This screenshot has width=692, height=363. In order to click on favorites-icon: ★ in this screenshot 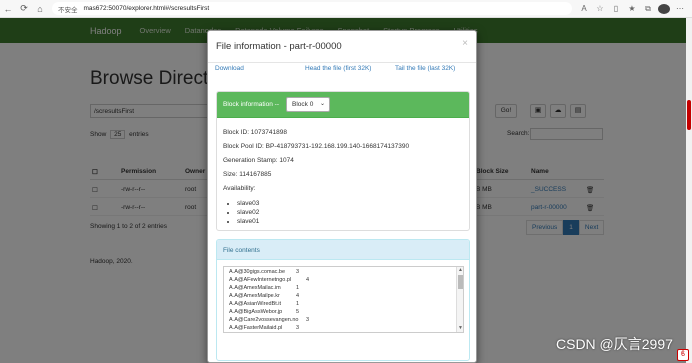, I will do `click(632, 8)`.